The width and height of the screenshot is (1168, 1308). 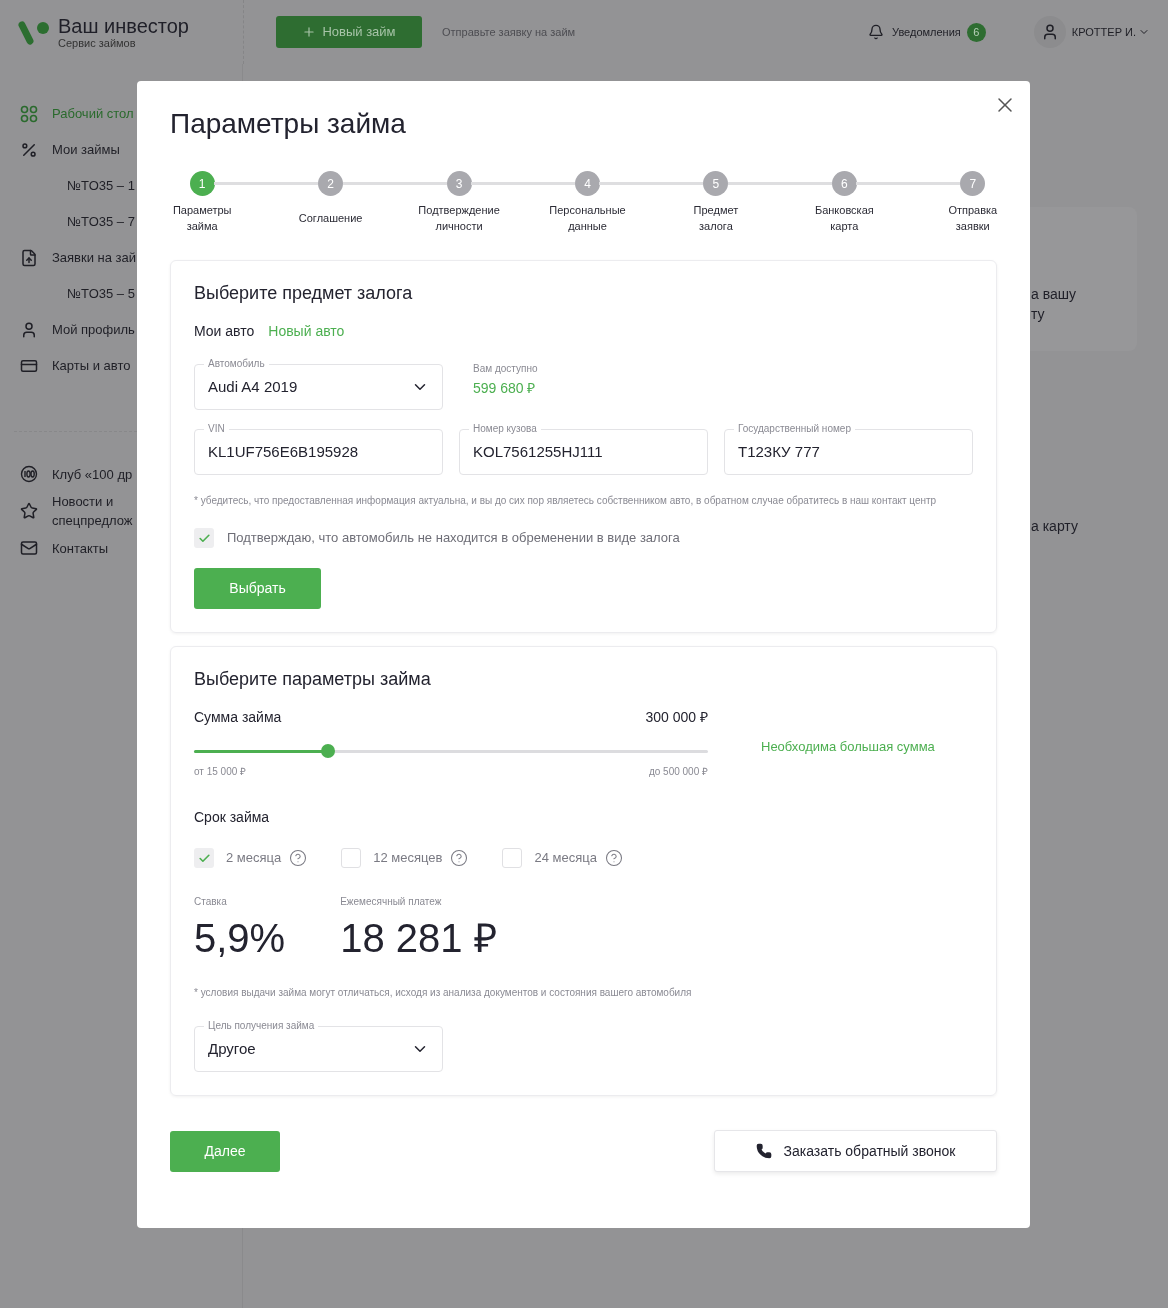 I want to click on notifications-link: Уведомления, so click(x=926, y=32).